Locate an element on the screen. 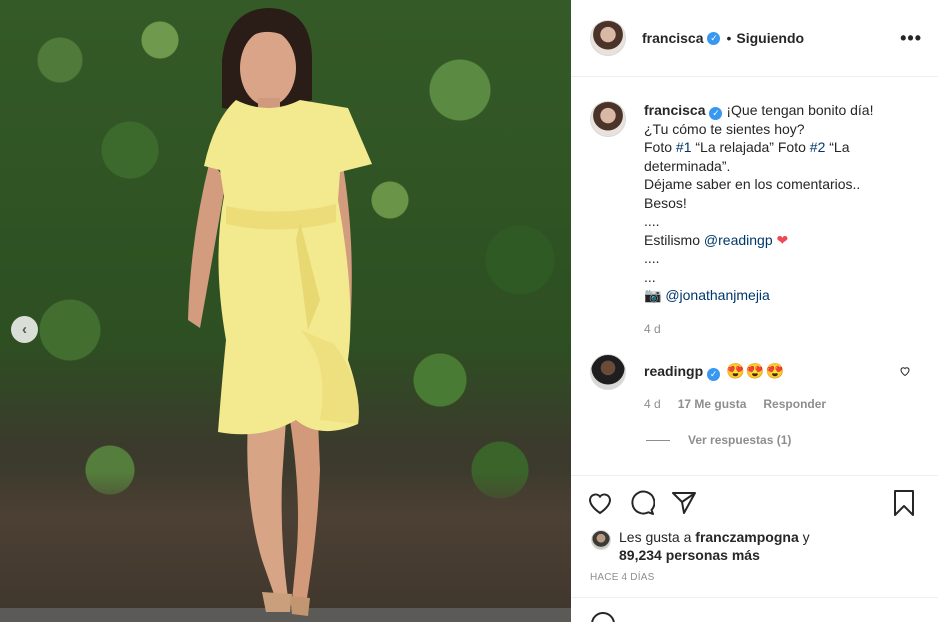 Image resolution: width=938 pixels, height=622 pixels. commenter-username: readingp is located at coordinates (673, 371).